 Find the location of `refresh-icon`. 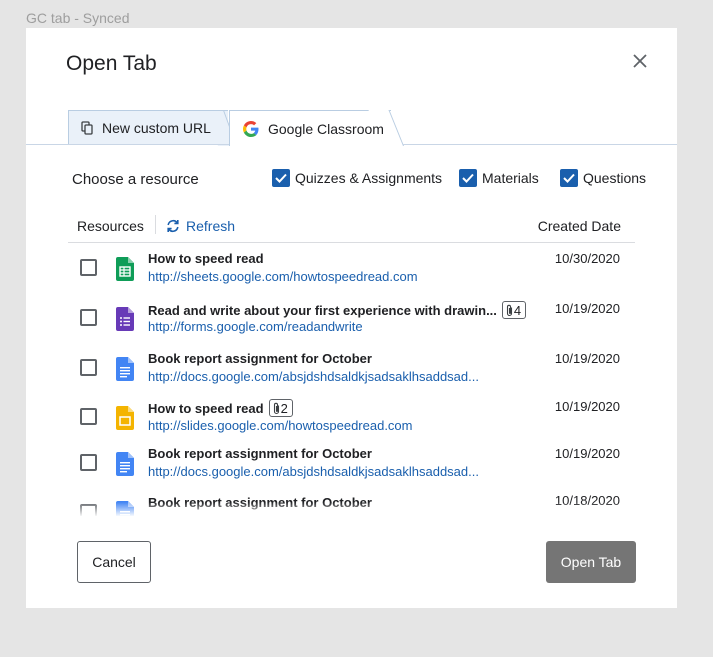

refresh-icon is located at coordinates (173, 226).